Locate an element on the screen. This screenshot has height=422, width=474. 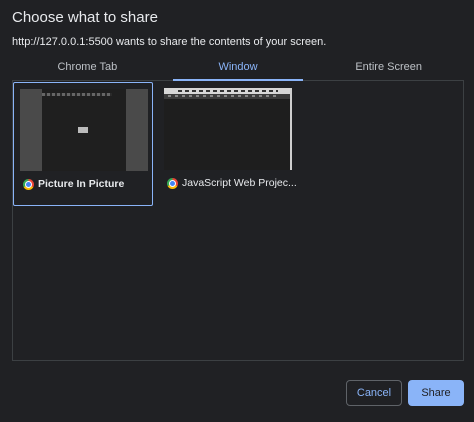
source-tabs: Chrome Tab Window Entire Screen is located at coordinates (238, 69).